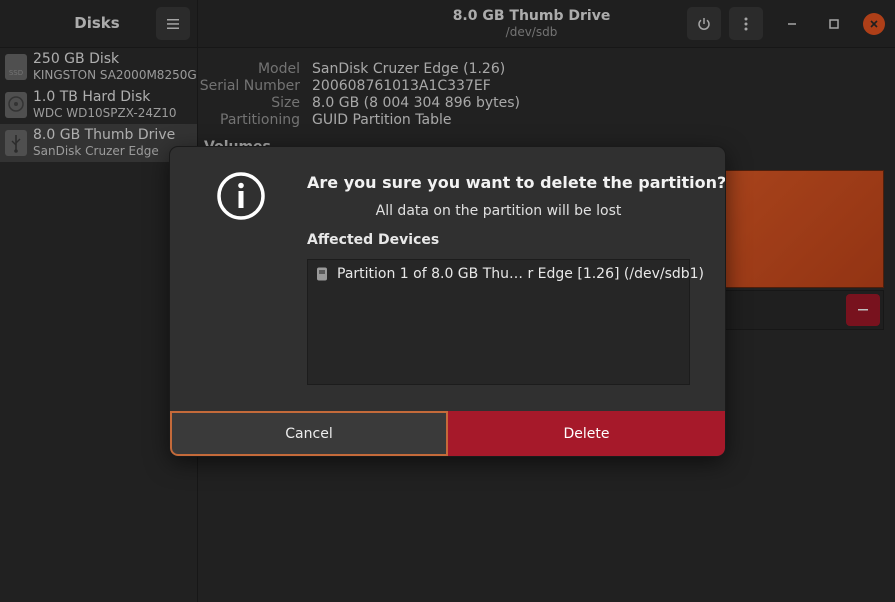  I want to click on dialog-button-row: Cancel Delete, so click(447, 433).